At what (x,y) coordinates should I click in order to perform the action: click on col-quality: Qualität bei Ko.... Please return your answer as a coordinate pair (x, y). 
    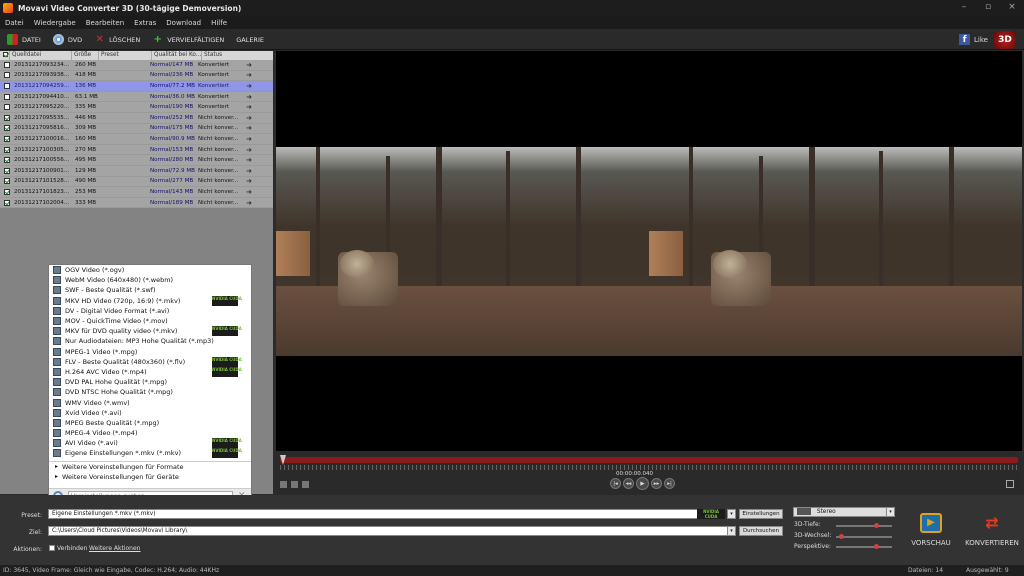
    Looking at the image, I should click on (177, 55).